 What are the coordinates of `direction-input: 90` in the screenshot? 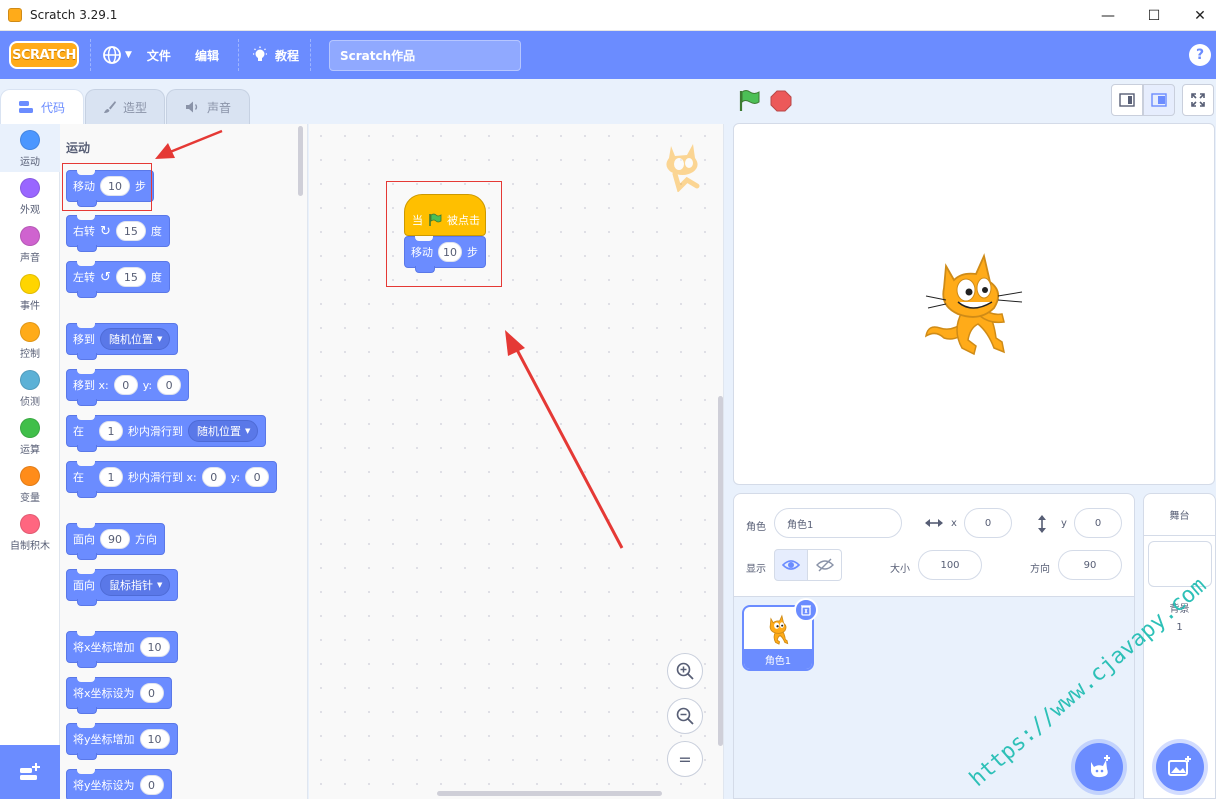 It's located at (1090, 565).